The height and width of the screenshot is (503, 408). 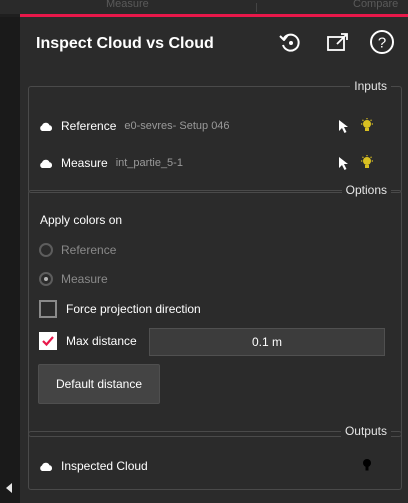 What do you see at coordinates (267, 342) in the screenshot?
I see `max-distance-input: 0.1 m` at bounding box center [267, 342].